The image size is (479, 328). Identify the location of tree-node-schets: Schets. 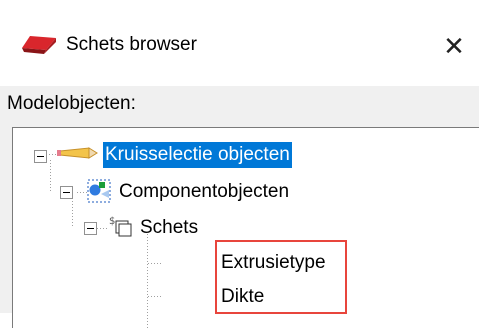
(169, 228).